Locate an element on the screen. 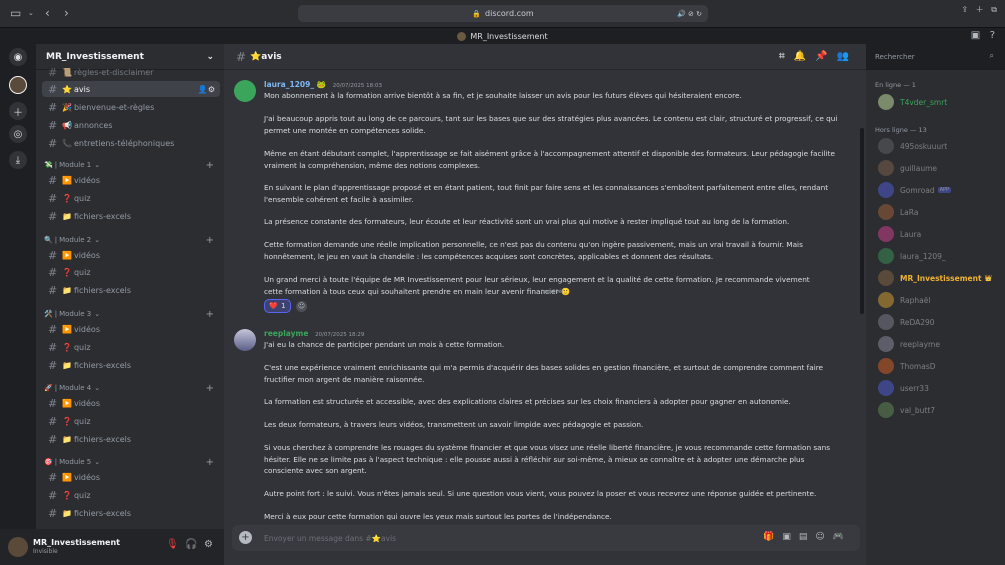 The height and width of the screenshot is (565, 1005). channel-item: # 📞 entretiens-téléphoniques is located at coordinates (131, 143).